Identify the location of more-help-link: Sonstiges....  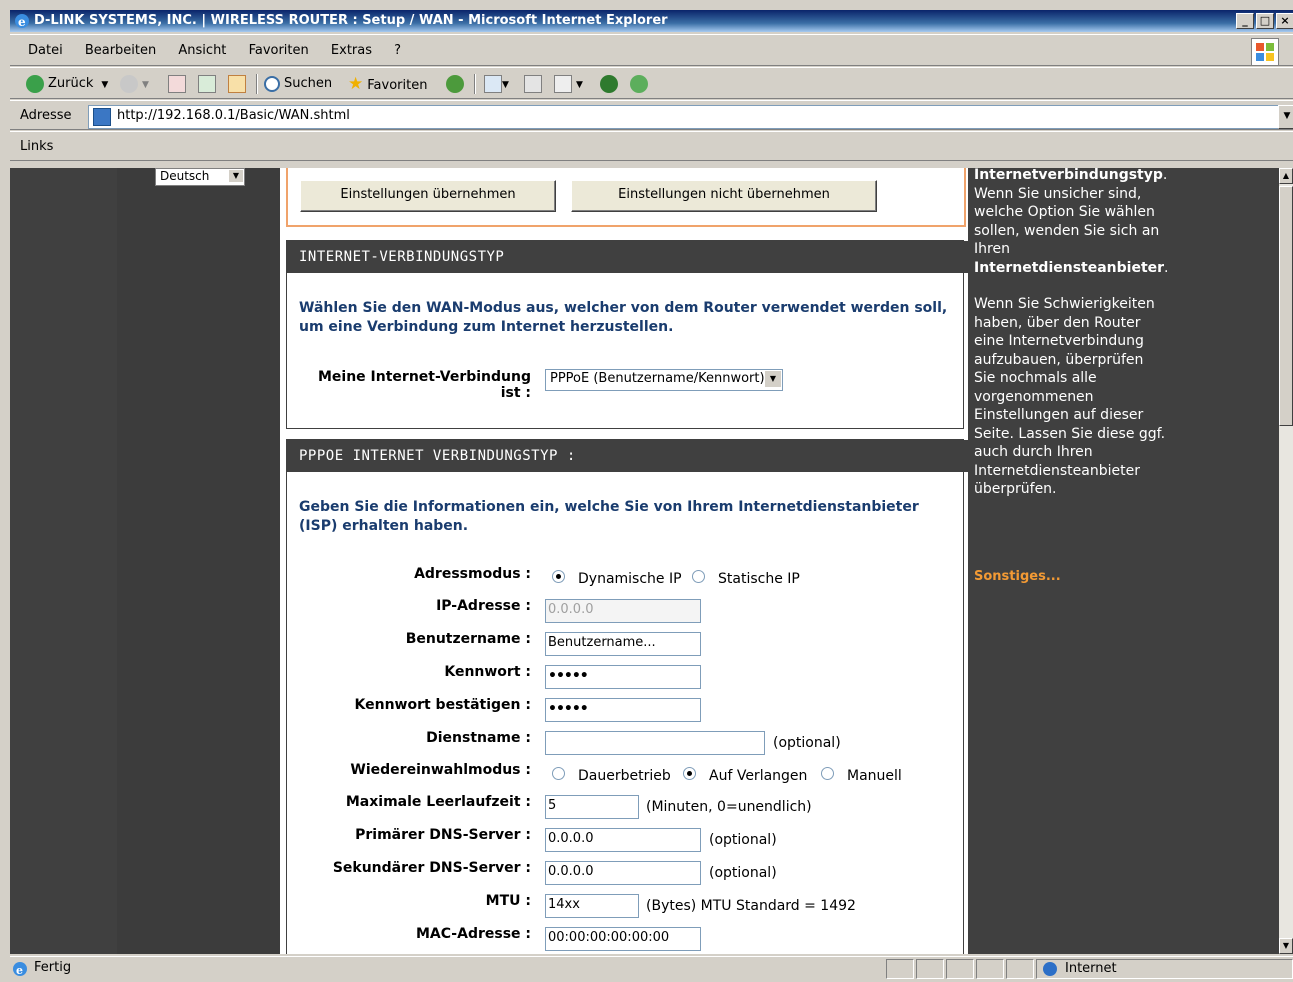
(1017, 577).